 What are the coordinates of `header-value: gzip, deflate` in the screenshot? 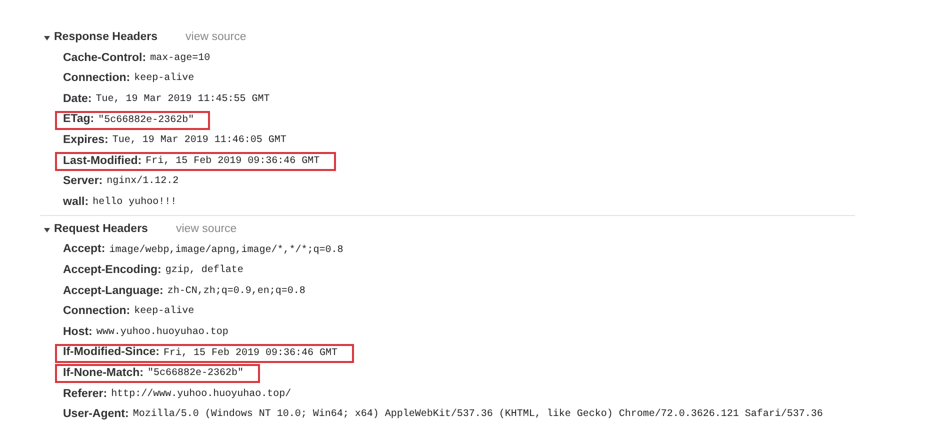 It's located at (204, 271).